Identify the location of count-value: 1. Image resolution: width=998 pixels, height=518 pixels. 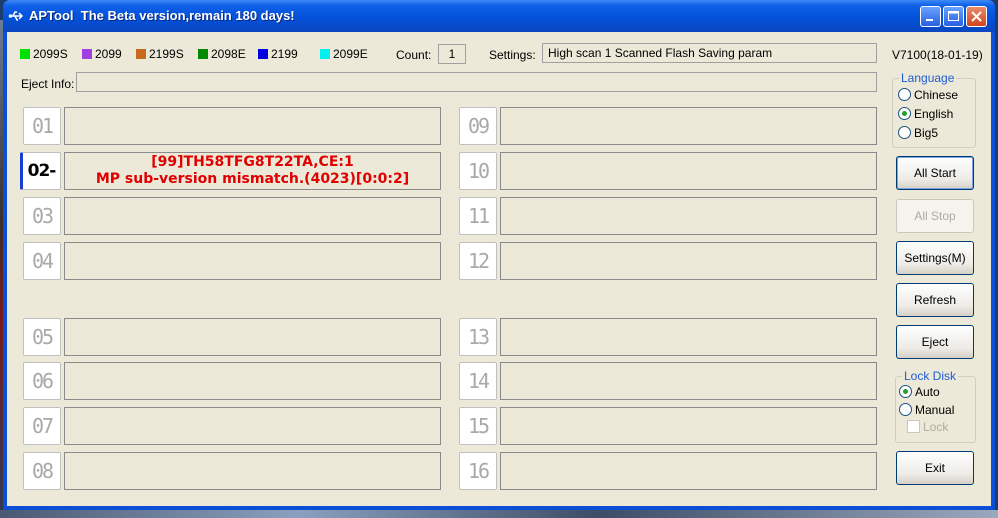
(452, 54).